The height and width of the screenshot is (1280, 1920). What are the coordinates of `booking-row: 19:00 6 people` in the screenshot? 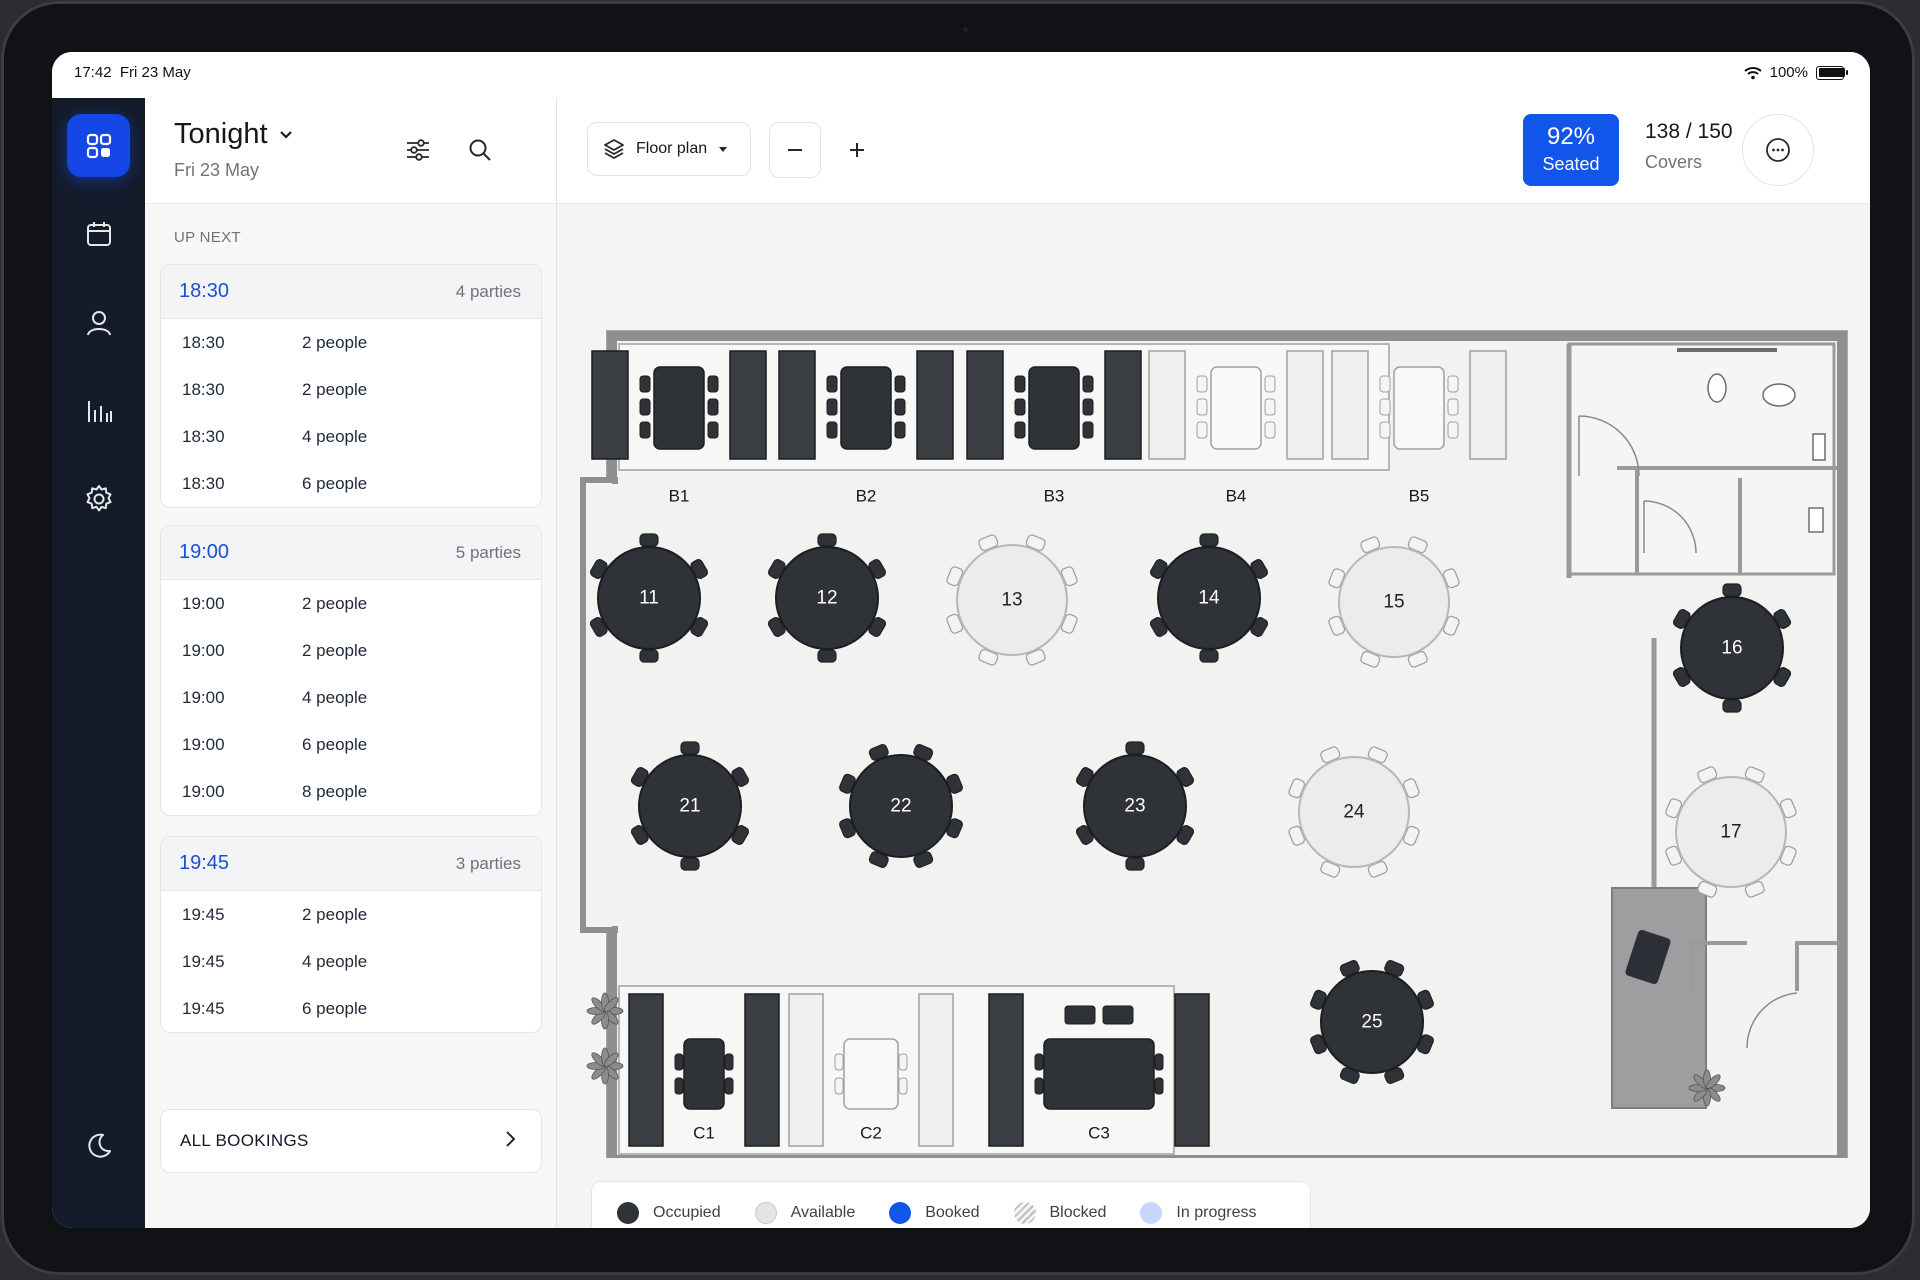 It's located at (351, 744).